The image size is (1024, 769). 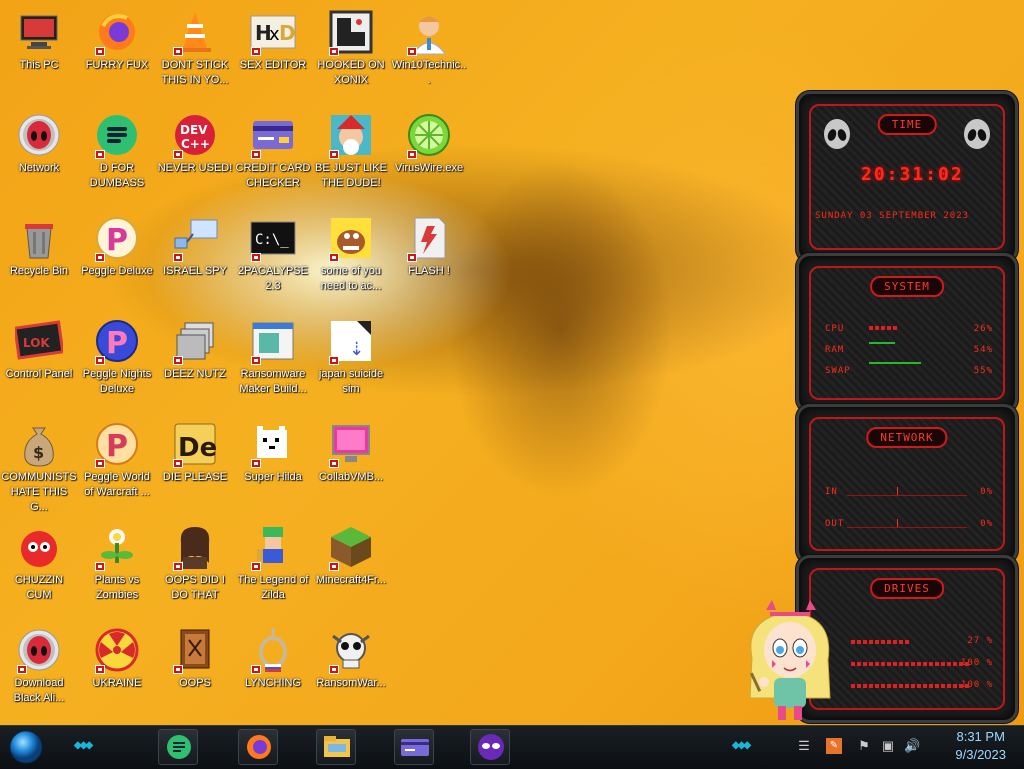 I want to click on desktop-icon-plants-vs-zombies: Plants vs Zombies, so click(x=117, y=569).